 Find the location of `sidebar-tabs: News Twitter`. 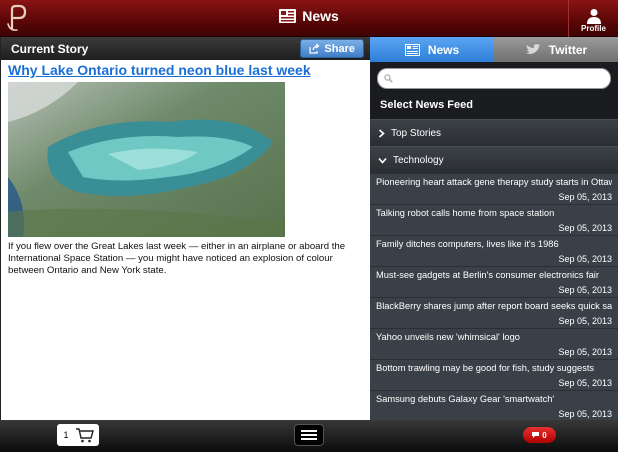

sidebar-tabs: News Twitter is located at coordinates (494, 49).